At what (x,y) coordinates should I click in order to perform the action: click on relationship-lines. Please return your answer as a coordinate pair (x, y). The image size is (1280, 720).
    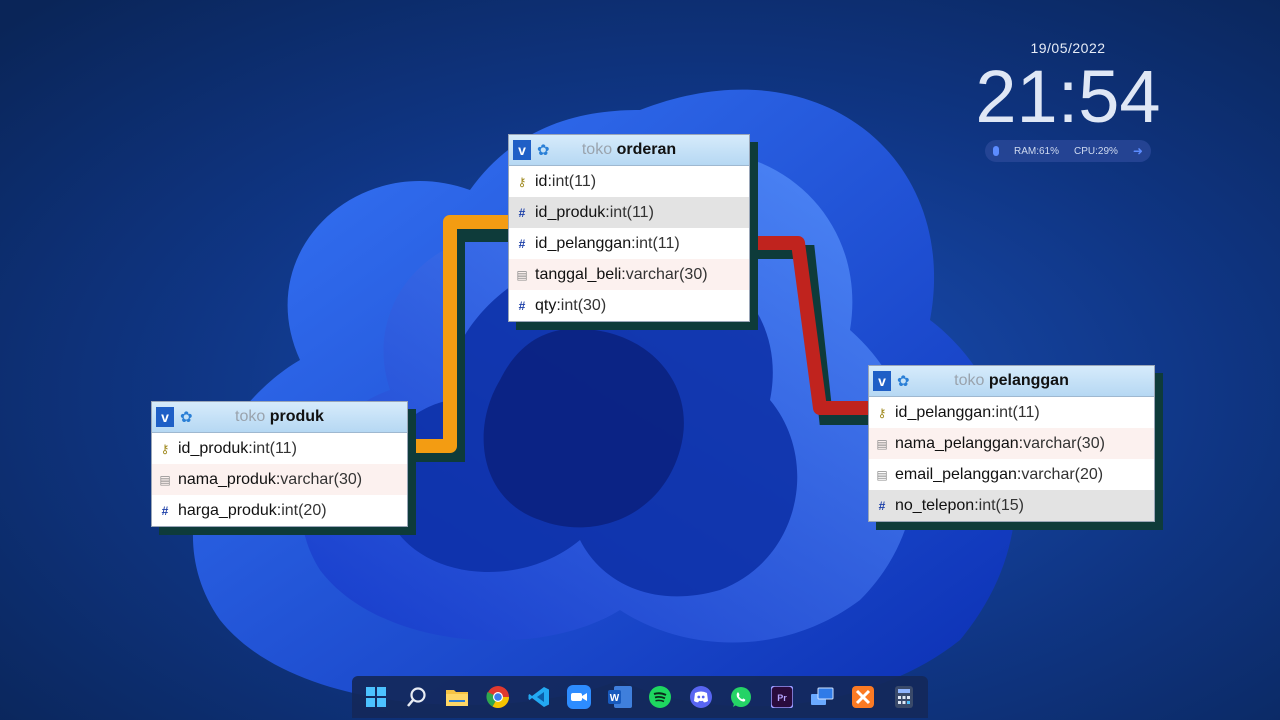
    Looking at the image, I should click on (640, 338).